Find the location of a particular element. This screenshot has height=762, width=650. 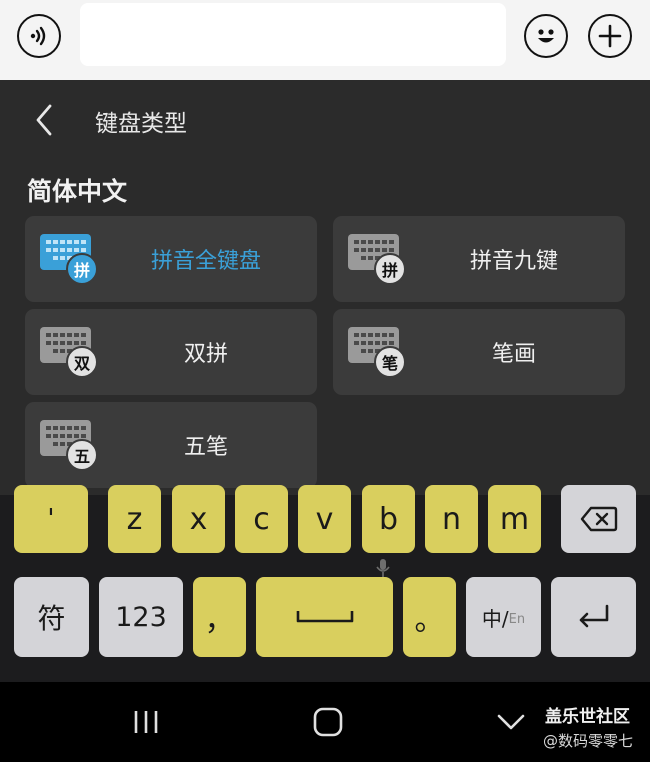

key-x: x is located at coordinates (198, 519).